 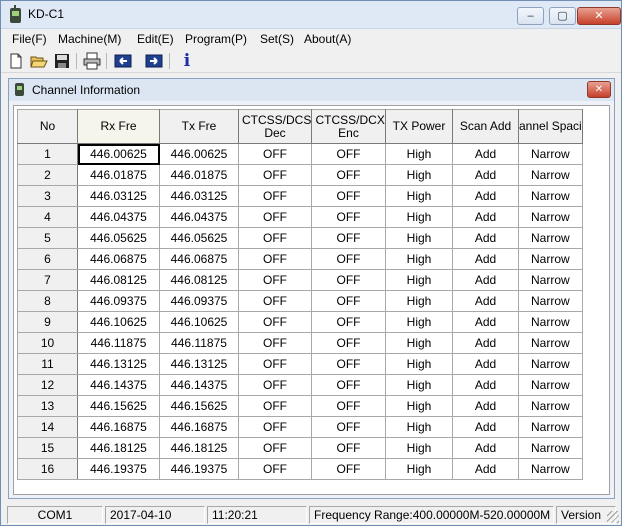 What do you see at coordinates (485, 126) in the screenshot?
I see `col-header-scan-add: Scan Add` at bounding box center [485, 126].